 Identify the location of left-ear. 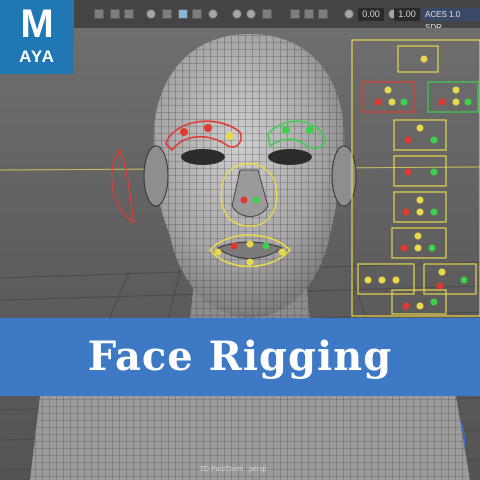
(156, 176).